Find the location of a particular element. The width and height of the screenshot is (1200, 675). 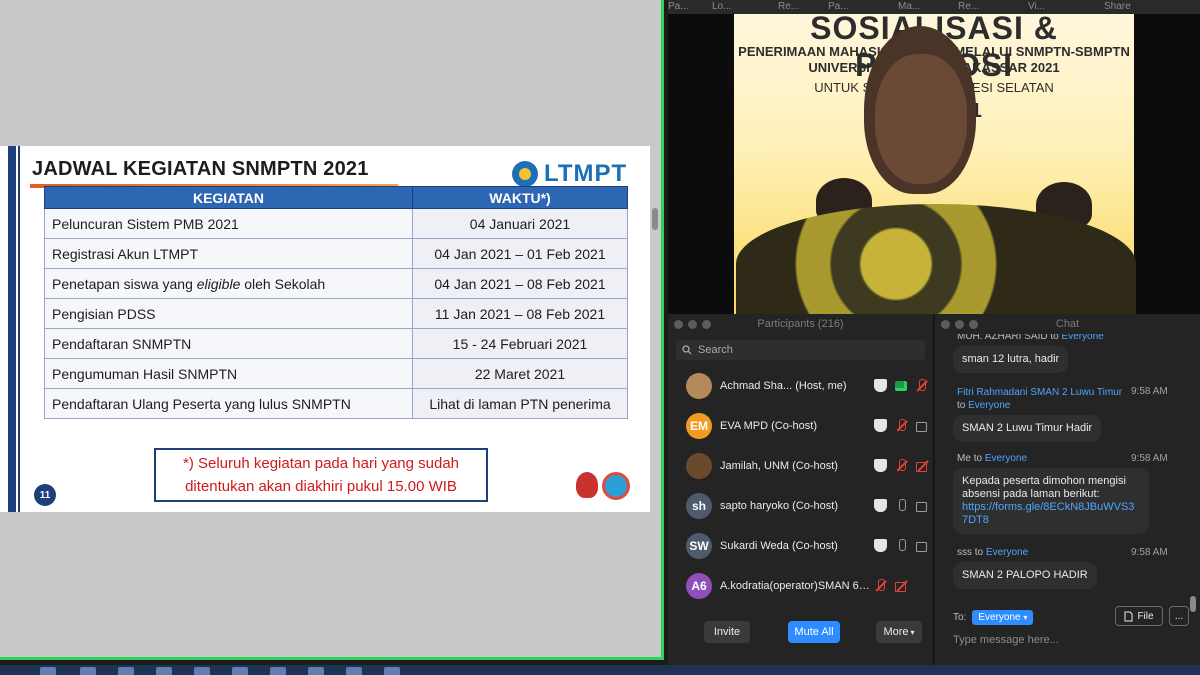

participant-row: Jamilah, UNM (Co-host) is located at coordinates (800, 466).